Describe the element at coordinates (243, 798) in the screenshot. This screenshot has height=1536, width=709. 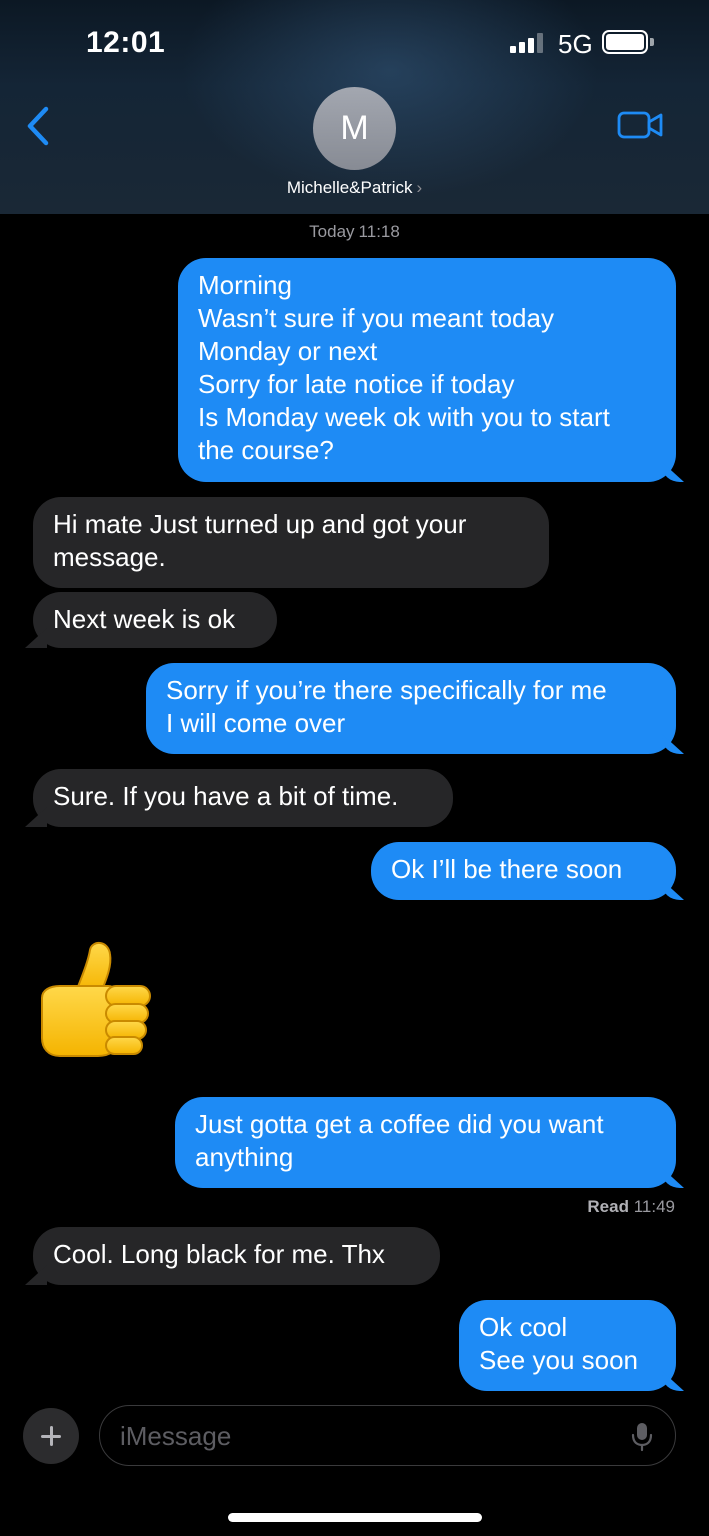
I see `received-message-bubble: Sure. If you have a bit of time.` at that location.